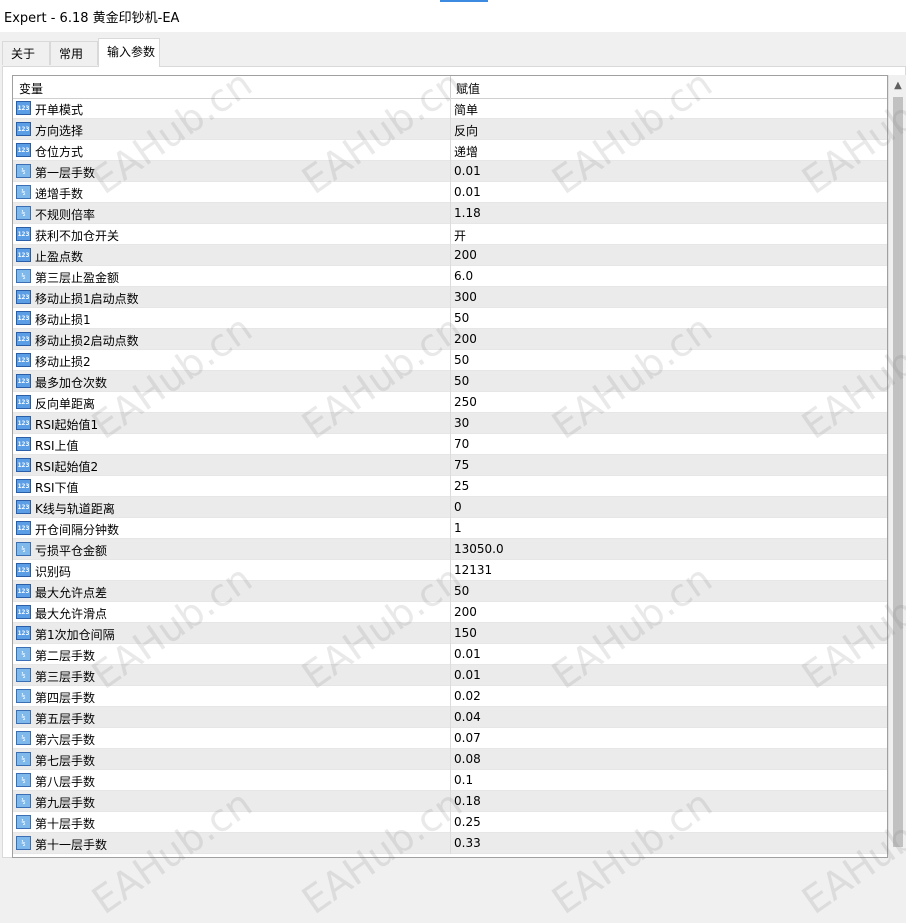  I want to click on column-separator, so click(450, 87).